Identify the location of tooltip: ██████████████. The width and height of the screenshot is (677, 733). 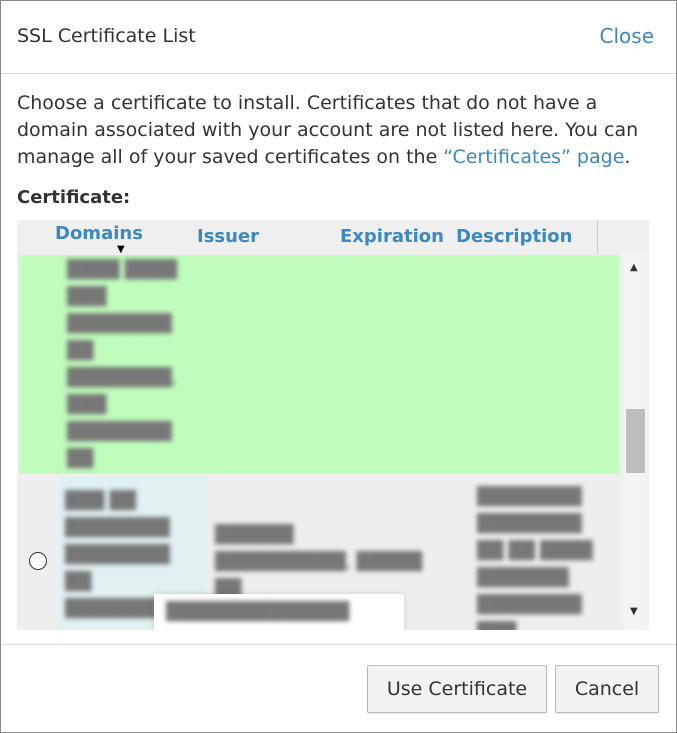
(279, 612).